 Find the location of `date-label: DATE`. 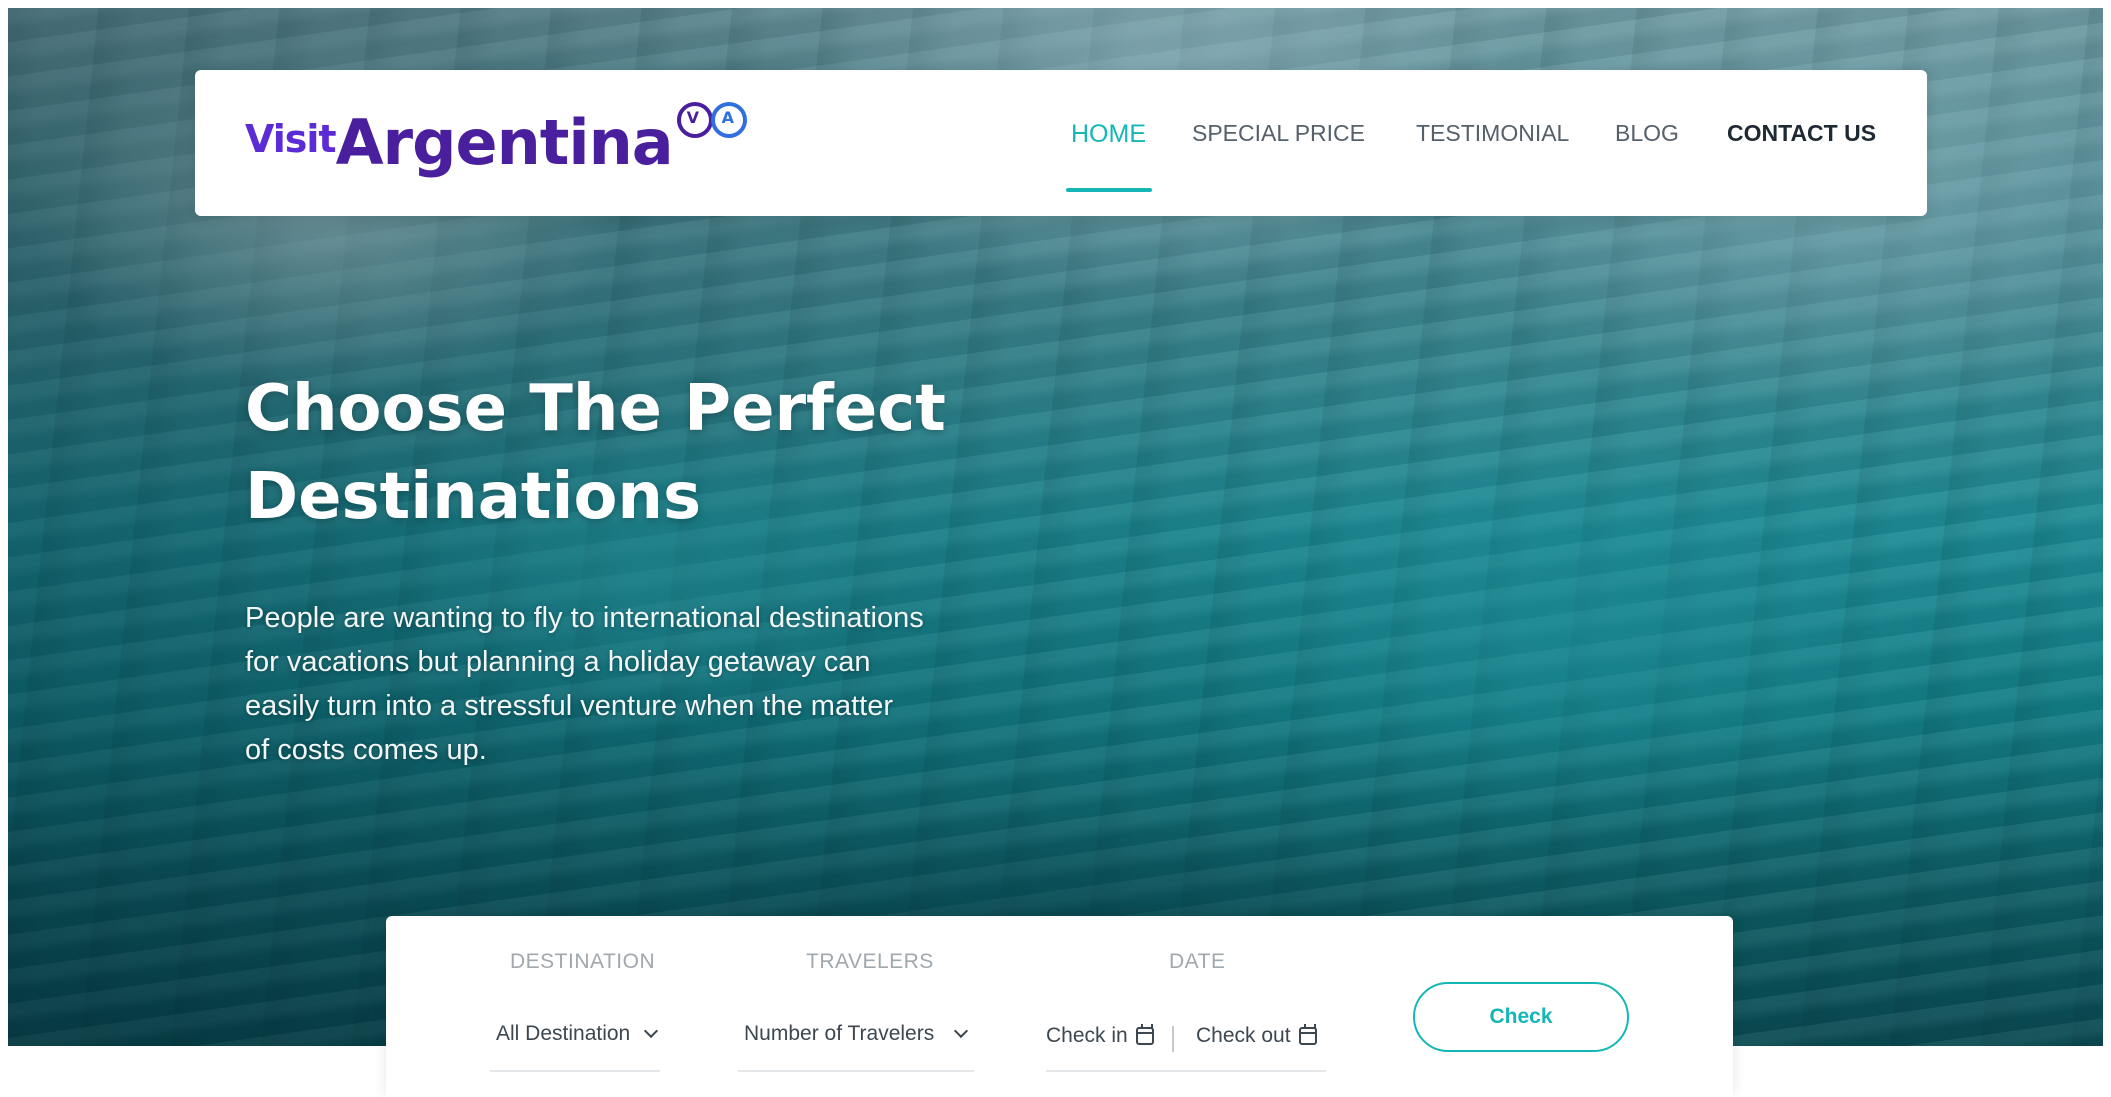

date-label: DATE is located at coordinates (1197, 961).